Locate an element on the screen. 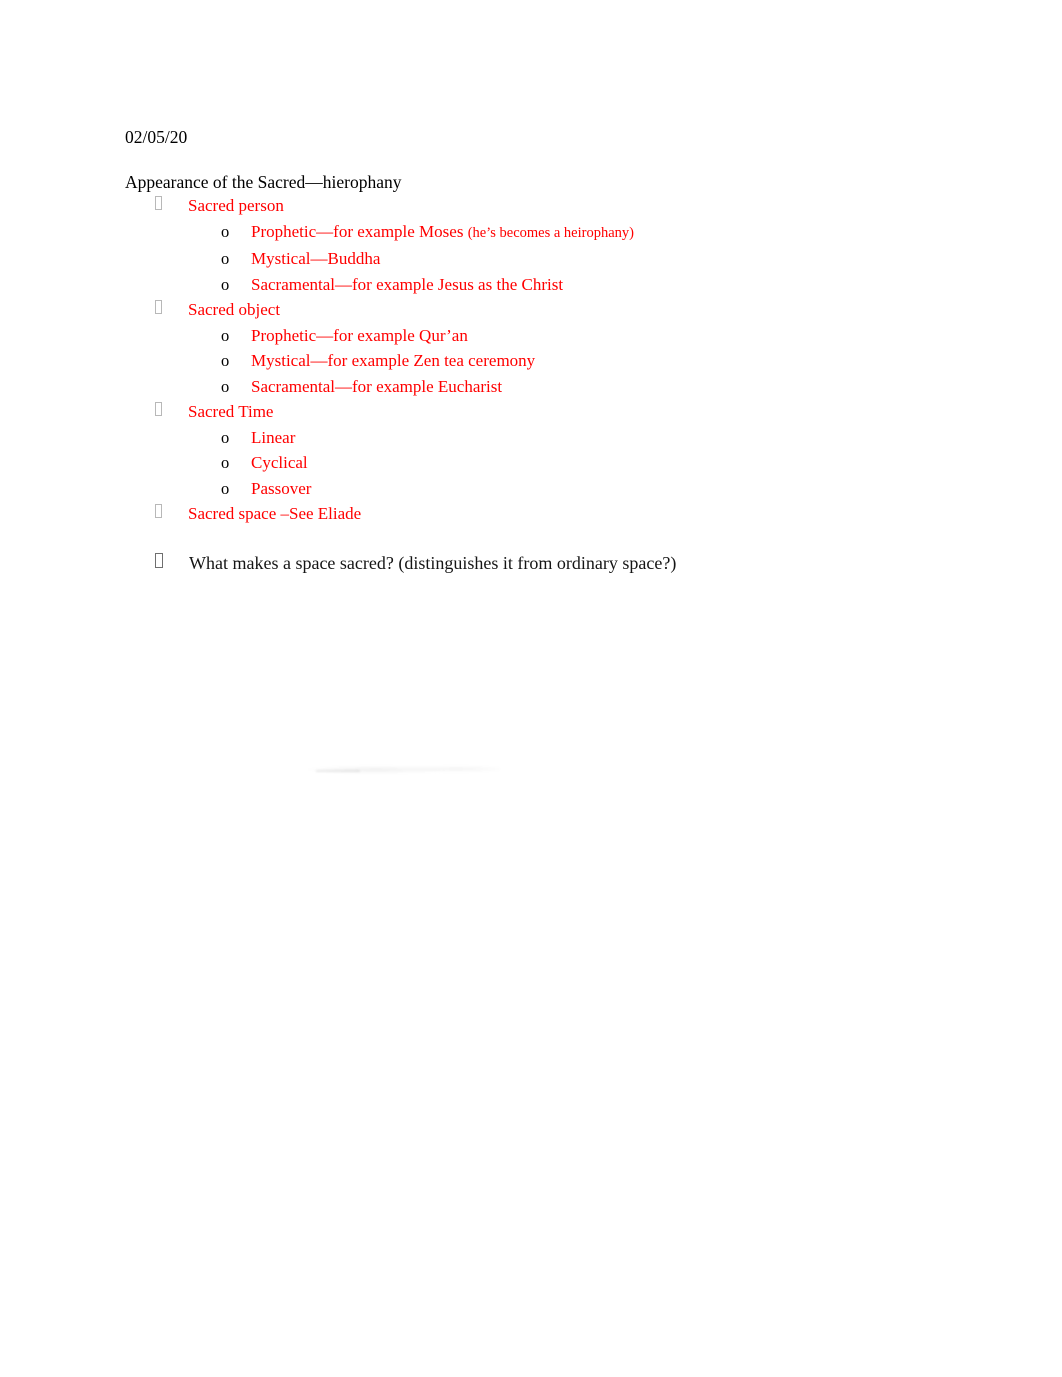 This screenshot has height=1377, width=1062. outline-item-label: Sacred Time is located at coordinates (231, 411).